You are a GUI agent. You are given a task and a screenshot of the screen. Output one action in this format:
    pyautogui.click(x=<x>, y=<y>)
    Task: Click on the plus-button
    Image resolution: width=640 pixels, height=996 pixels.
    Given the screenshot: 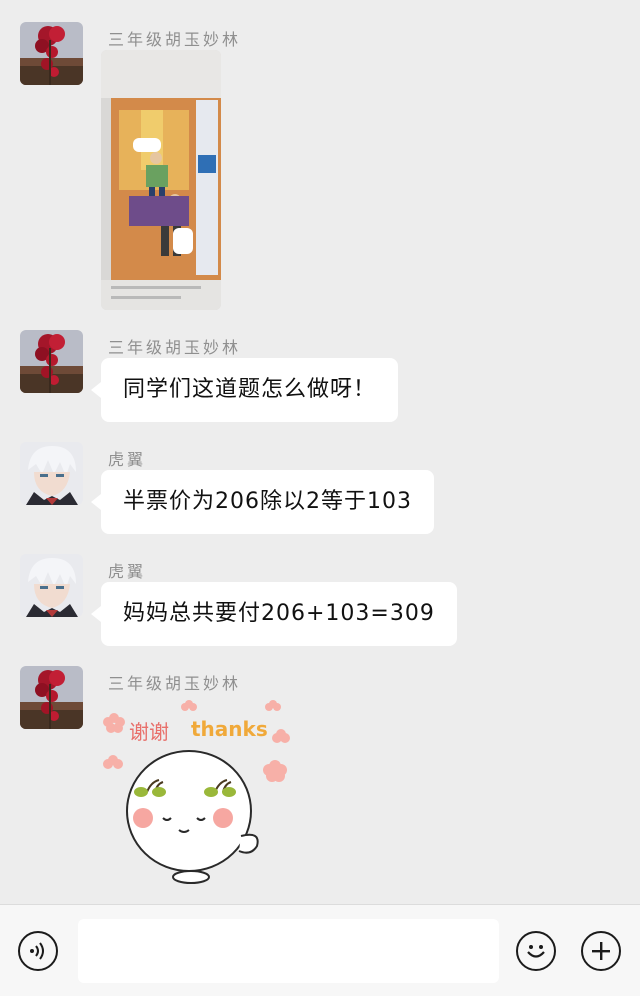 What is the action you would take?
    pyautogui.click(x=601, y=951)
    